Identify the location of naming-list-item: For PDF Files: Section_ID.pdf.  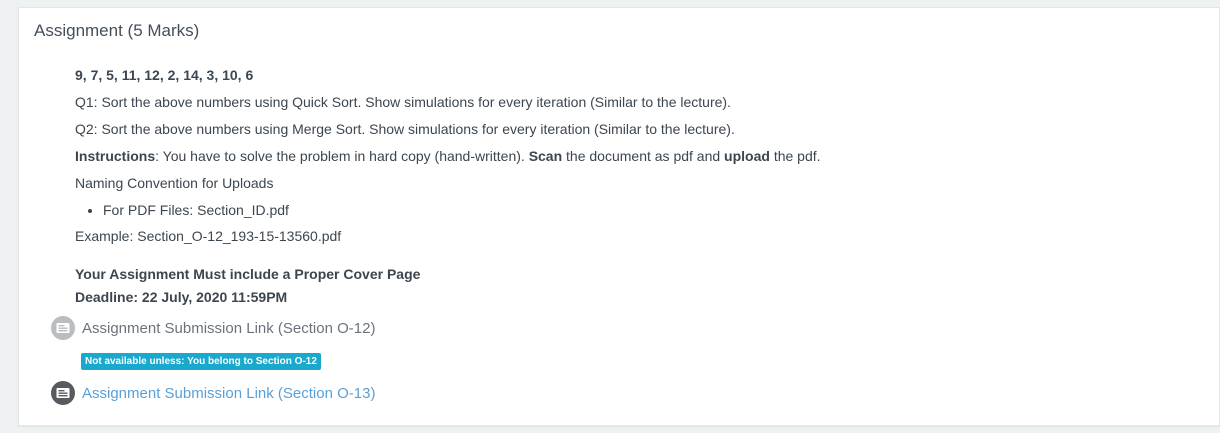
(462, 210).